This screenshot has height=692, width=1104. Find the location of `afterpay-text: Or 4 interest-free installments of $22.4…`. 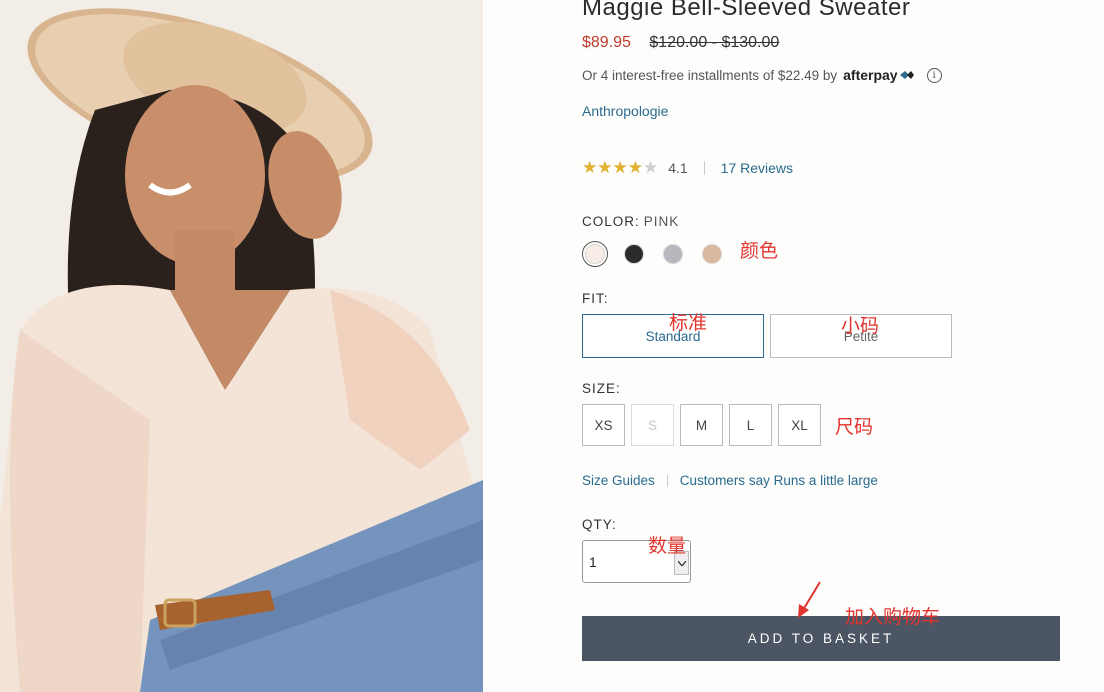

afterpay-text: Or 4 interest-free installments of $22.4… is located at coordinates (710, 75).